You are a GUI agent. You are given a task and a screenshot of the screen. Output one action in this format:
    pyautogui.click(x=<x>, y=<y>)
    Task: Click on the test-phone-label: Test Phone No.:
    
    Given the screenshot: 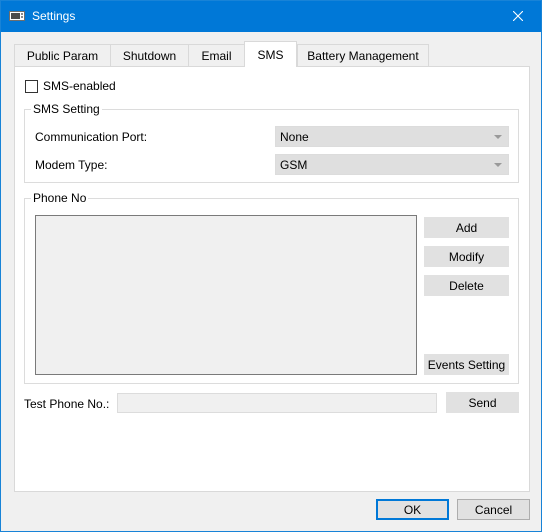 What is the action you would take?
    pyautogui.click(x=67, y=404)
    